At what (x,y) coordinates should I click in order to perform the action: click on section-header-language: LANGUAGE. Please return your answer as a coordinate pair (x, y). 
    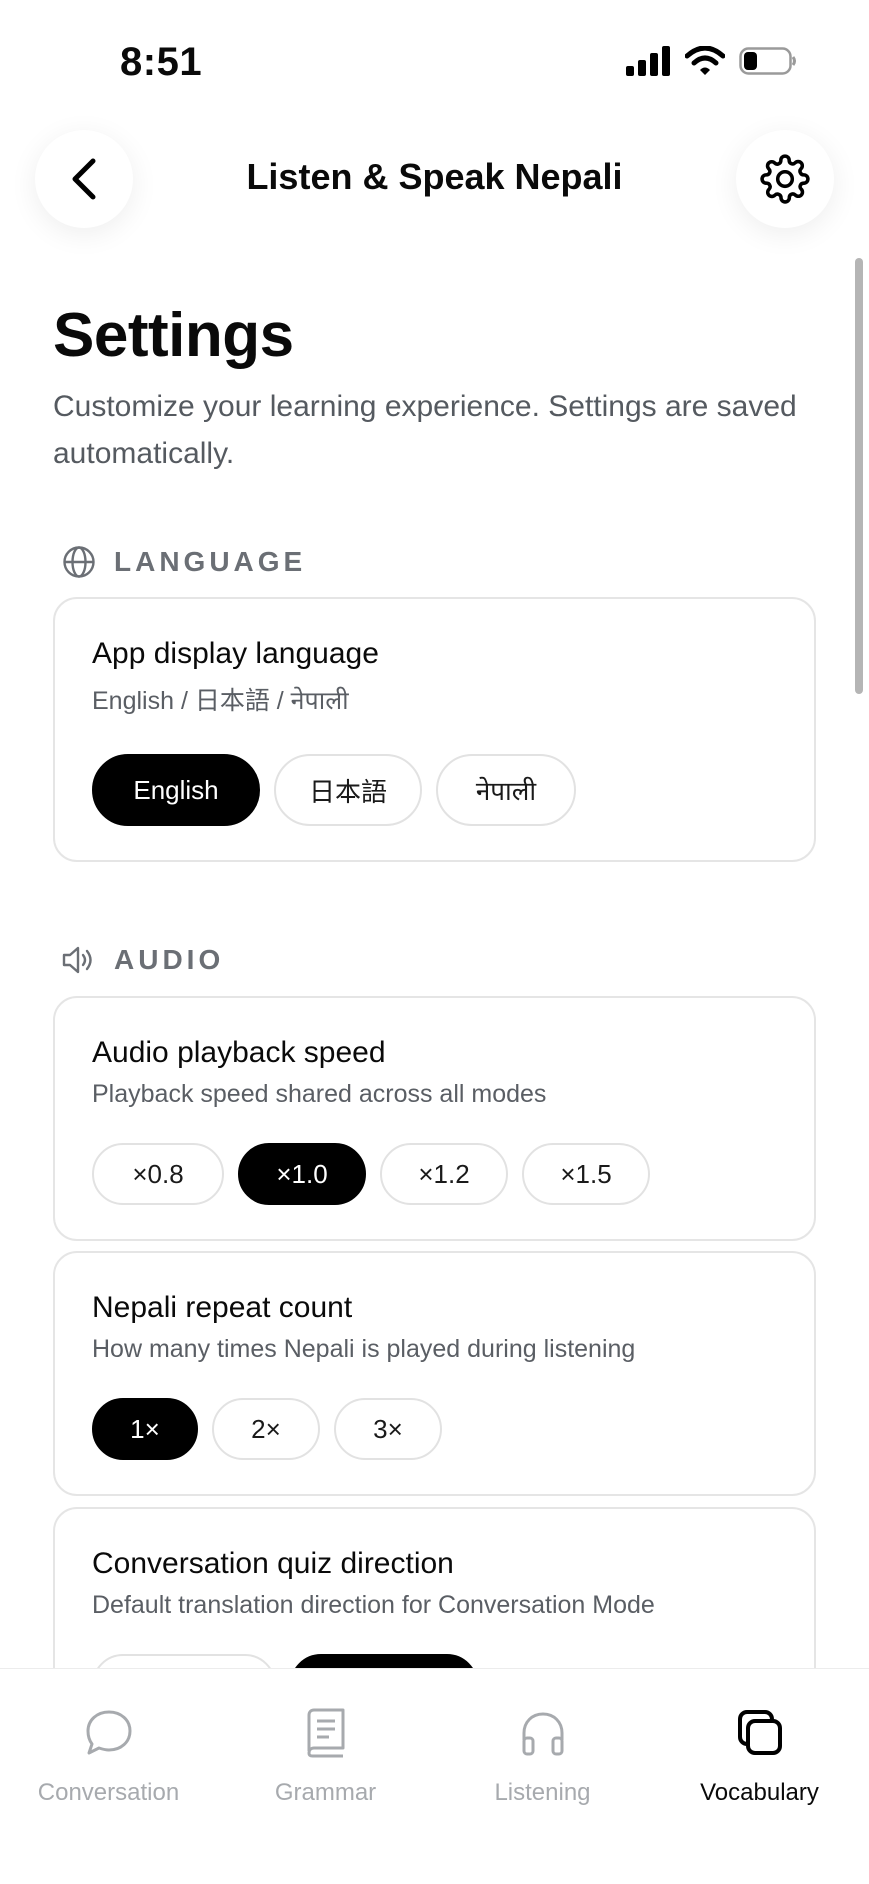
    Looking at the image, I should click on (184, 562).